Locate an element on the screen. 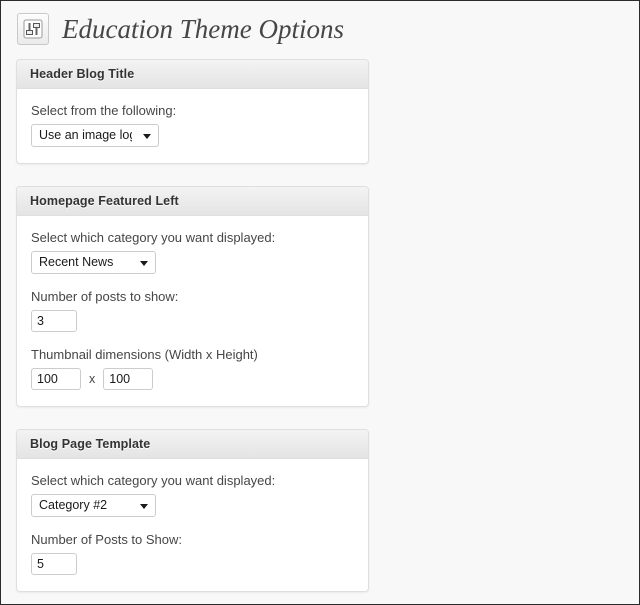  input-featured-post-count is located at coordinates (54, 321).